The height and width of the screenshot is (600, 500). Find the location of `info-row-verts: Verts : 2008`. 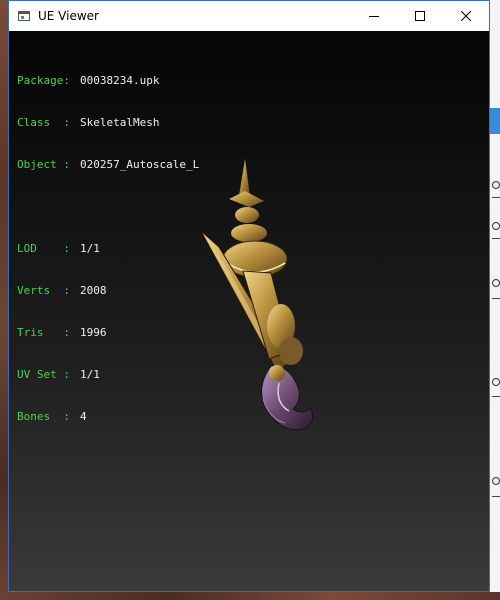

info-row-verts: Verts : 2008 is located at coordinates (108, 291).